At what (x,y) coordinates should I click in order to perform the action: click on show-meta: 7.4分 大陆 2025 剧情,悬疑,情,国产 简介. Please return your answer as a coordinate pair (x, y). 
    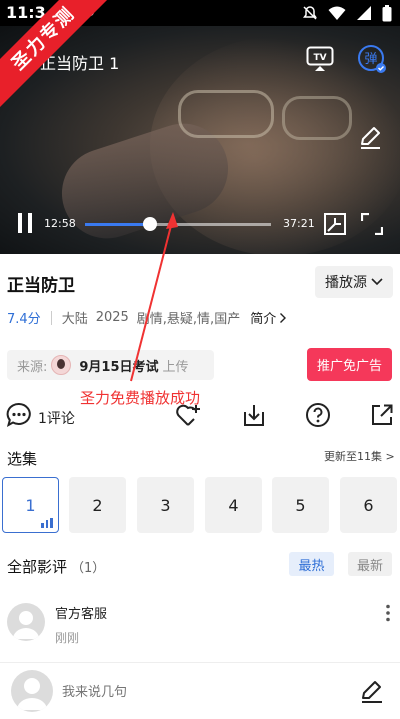
    Looking at the image, I should click on (147, 317).